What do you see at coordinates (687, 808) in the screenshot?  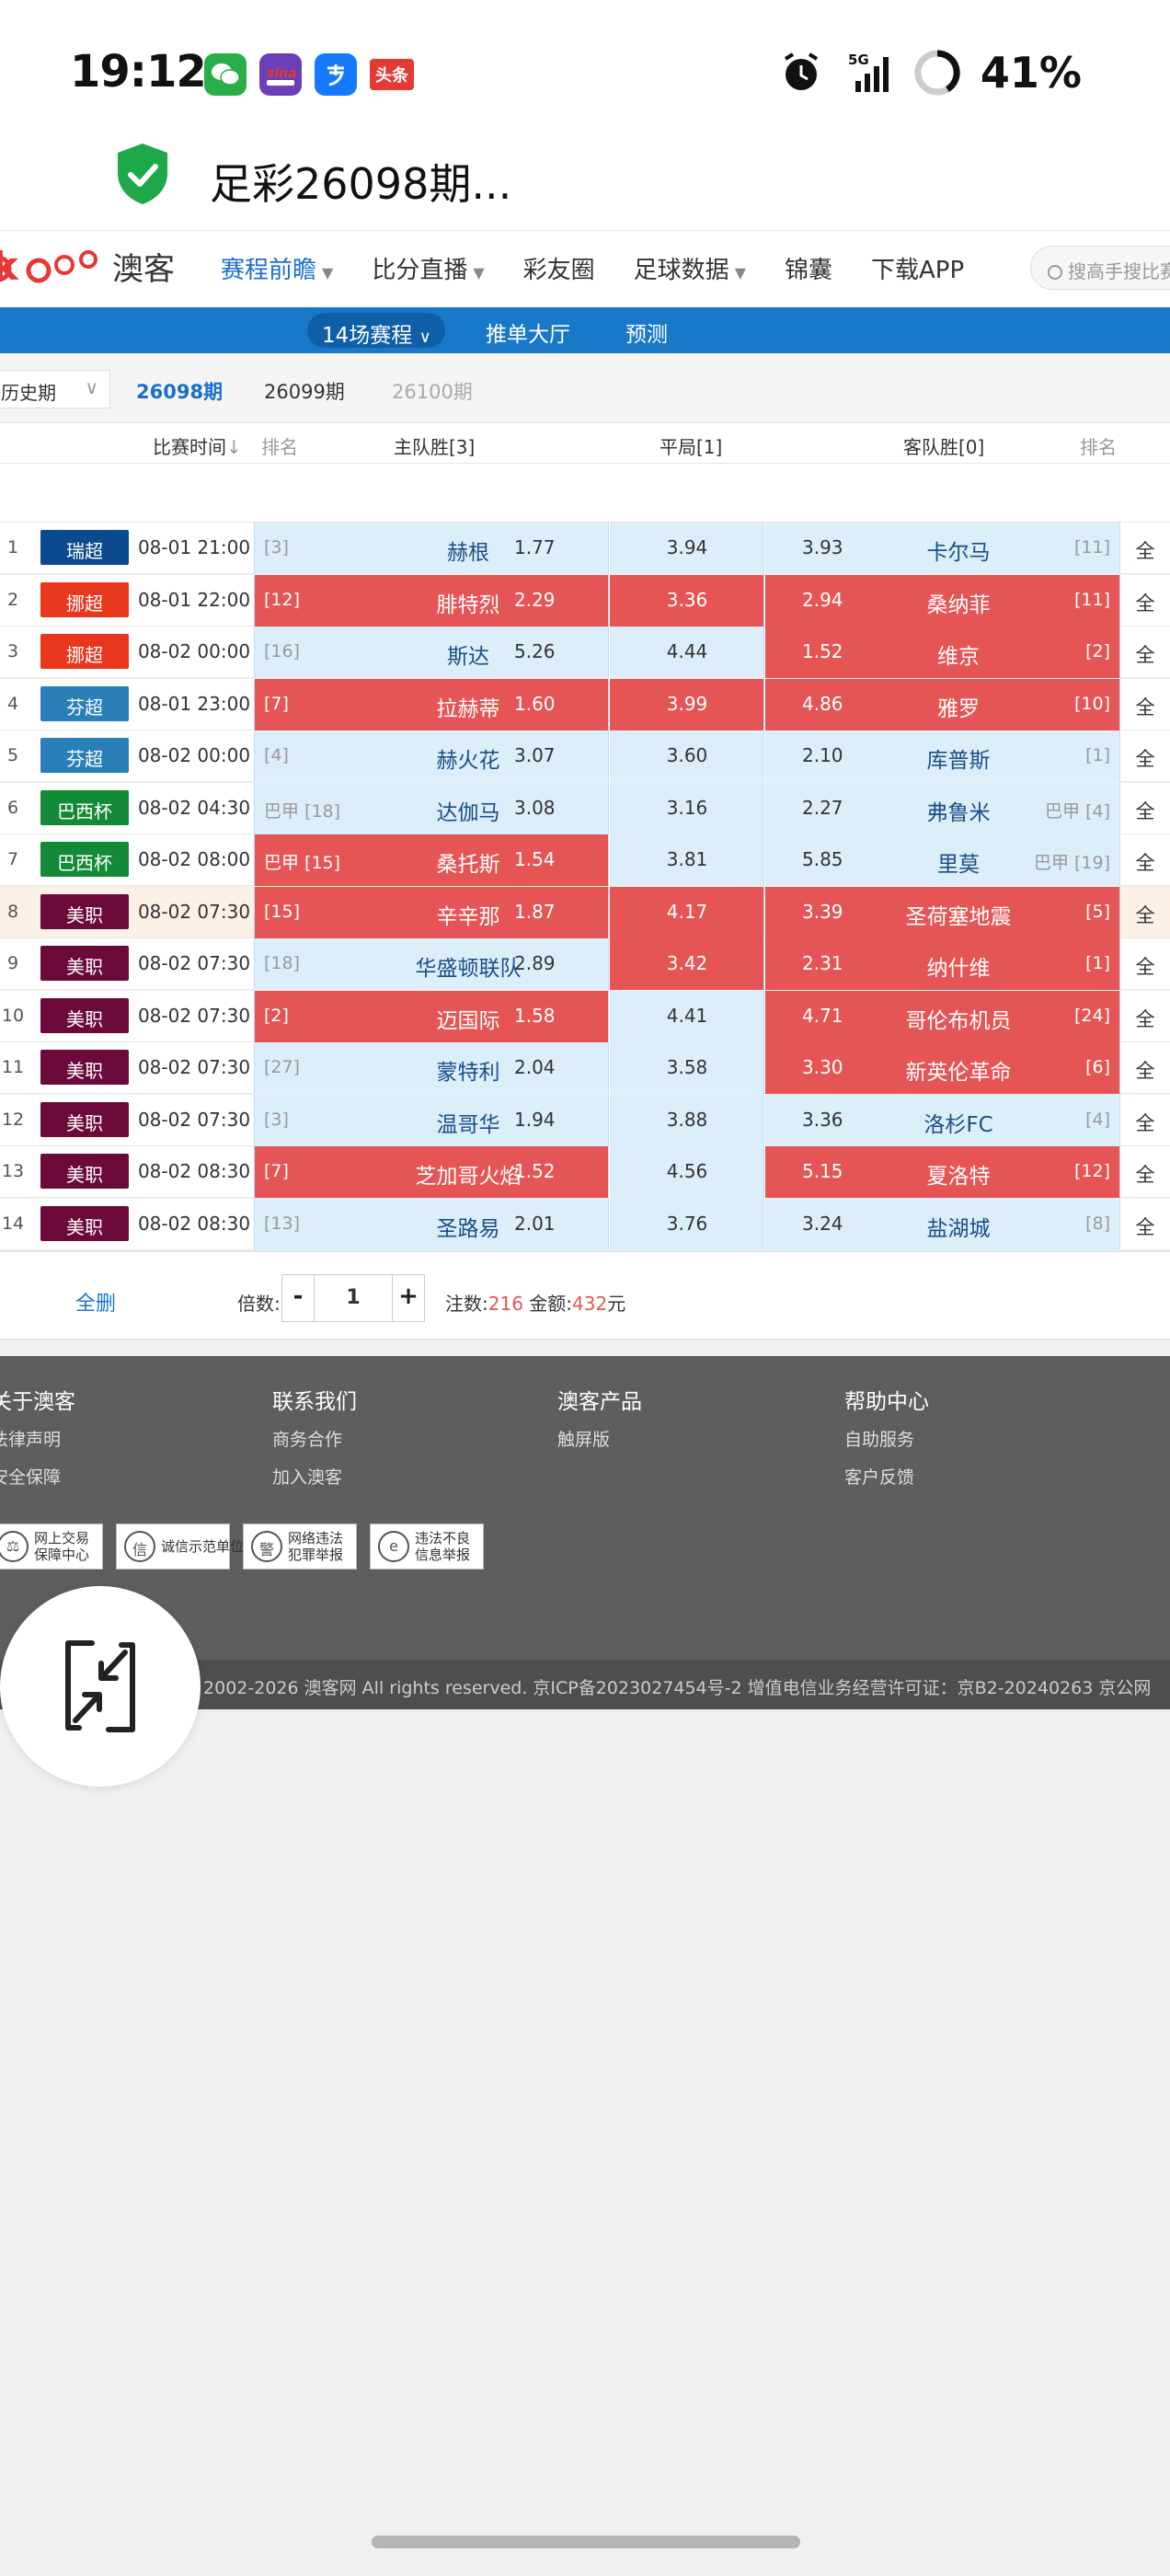 I see `draw-option: 3.16` at bounding box center [687, 808].